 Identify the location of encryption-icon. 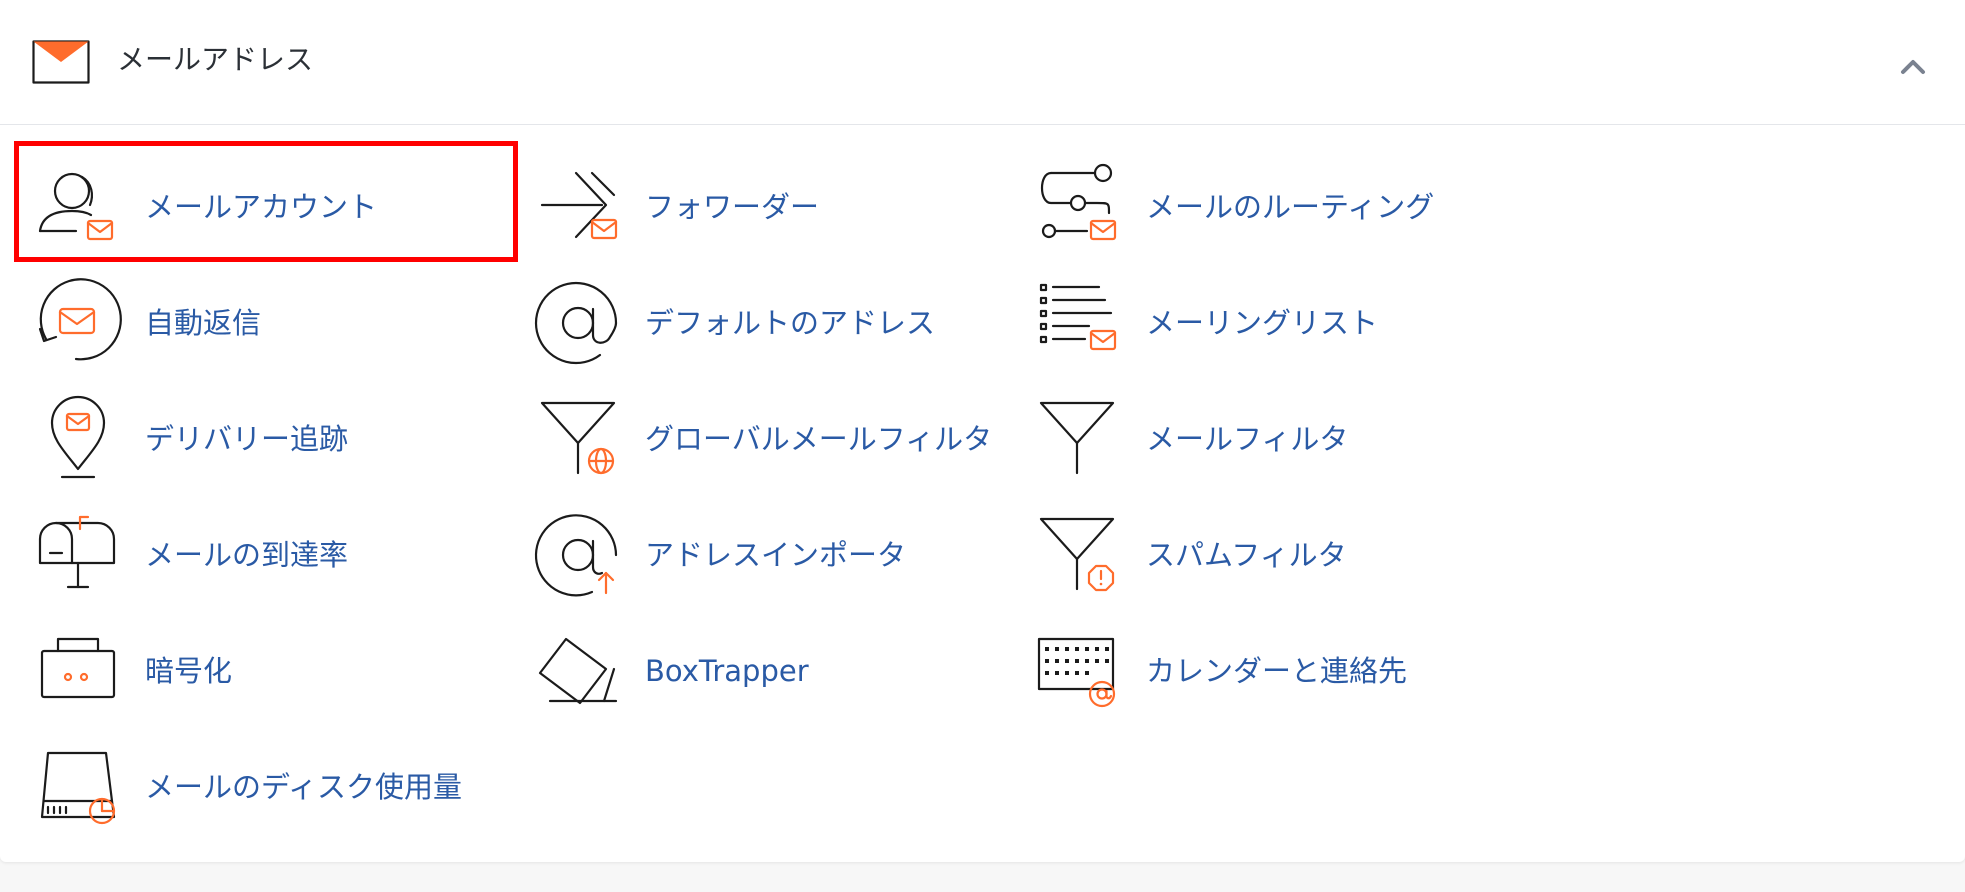
(78, 668).